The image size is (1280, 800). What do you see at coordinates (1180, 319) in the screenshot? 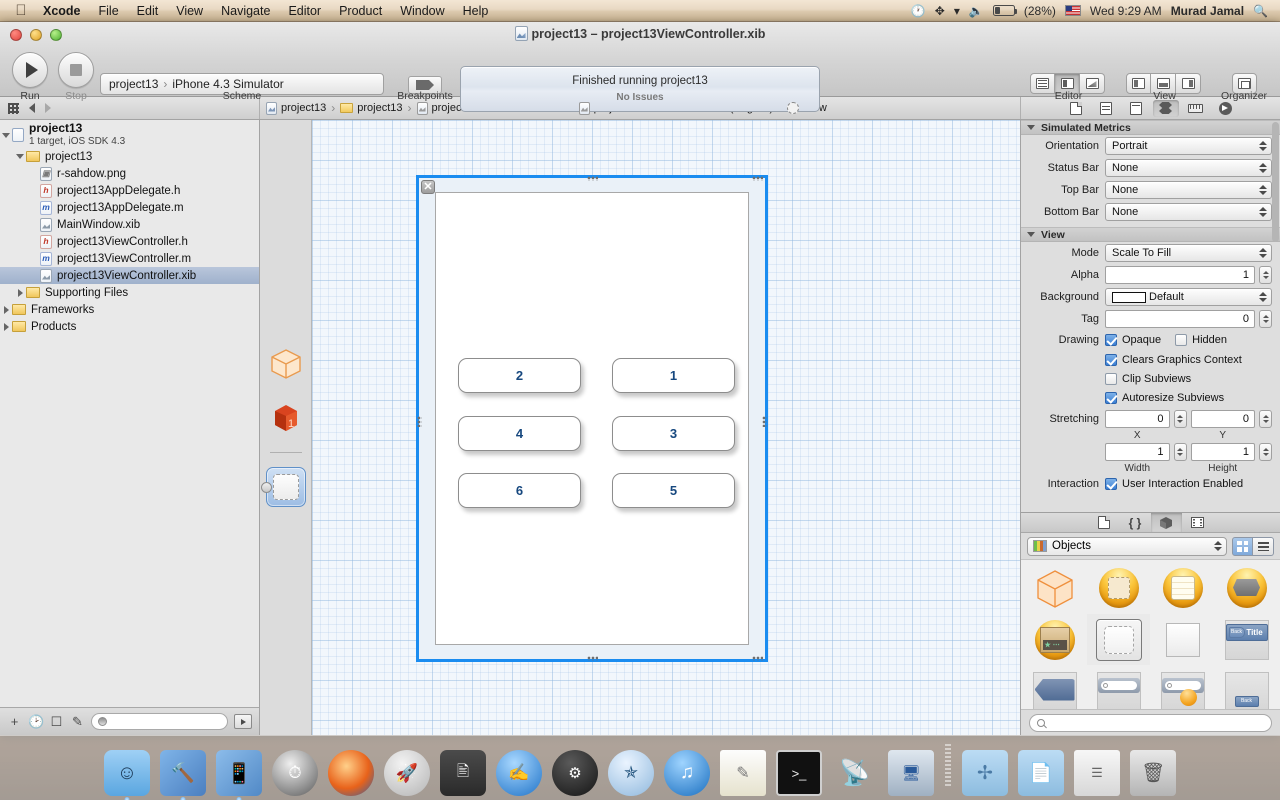
I see `tag-input: 0` at bounding box center [1180, 319].